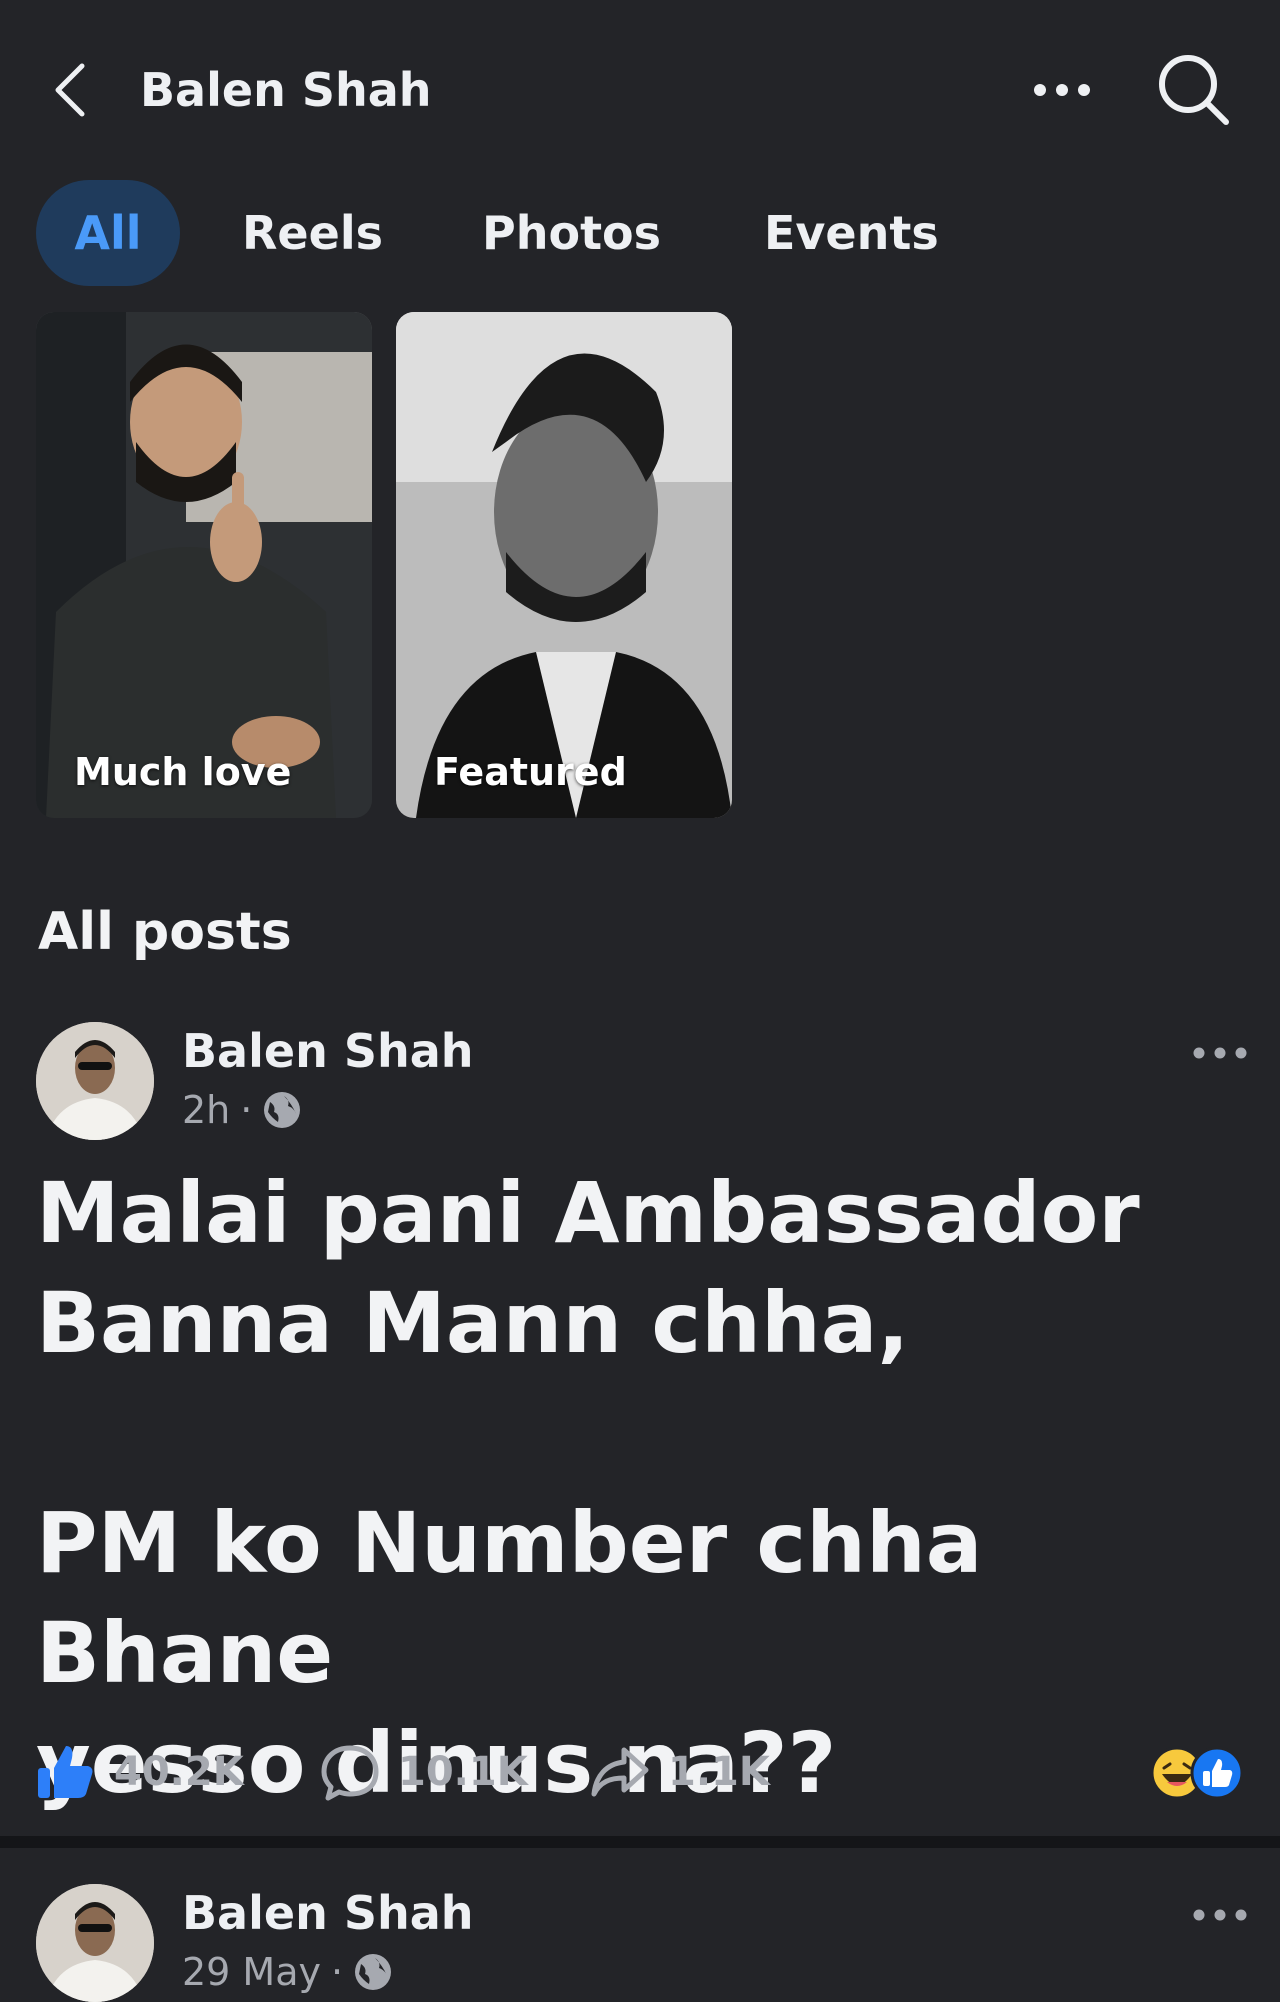  What do you see at coordinates (620, 1772) in the screenshot?
I see `share-icon` at bounding box center [620, 1772].